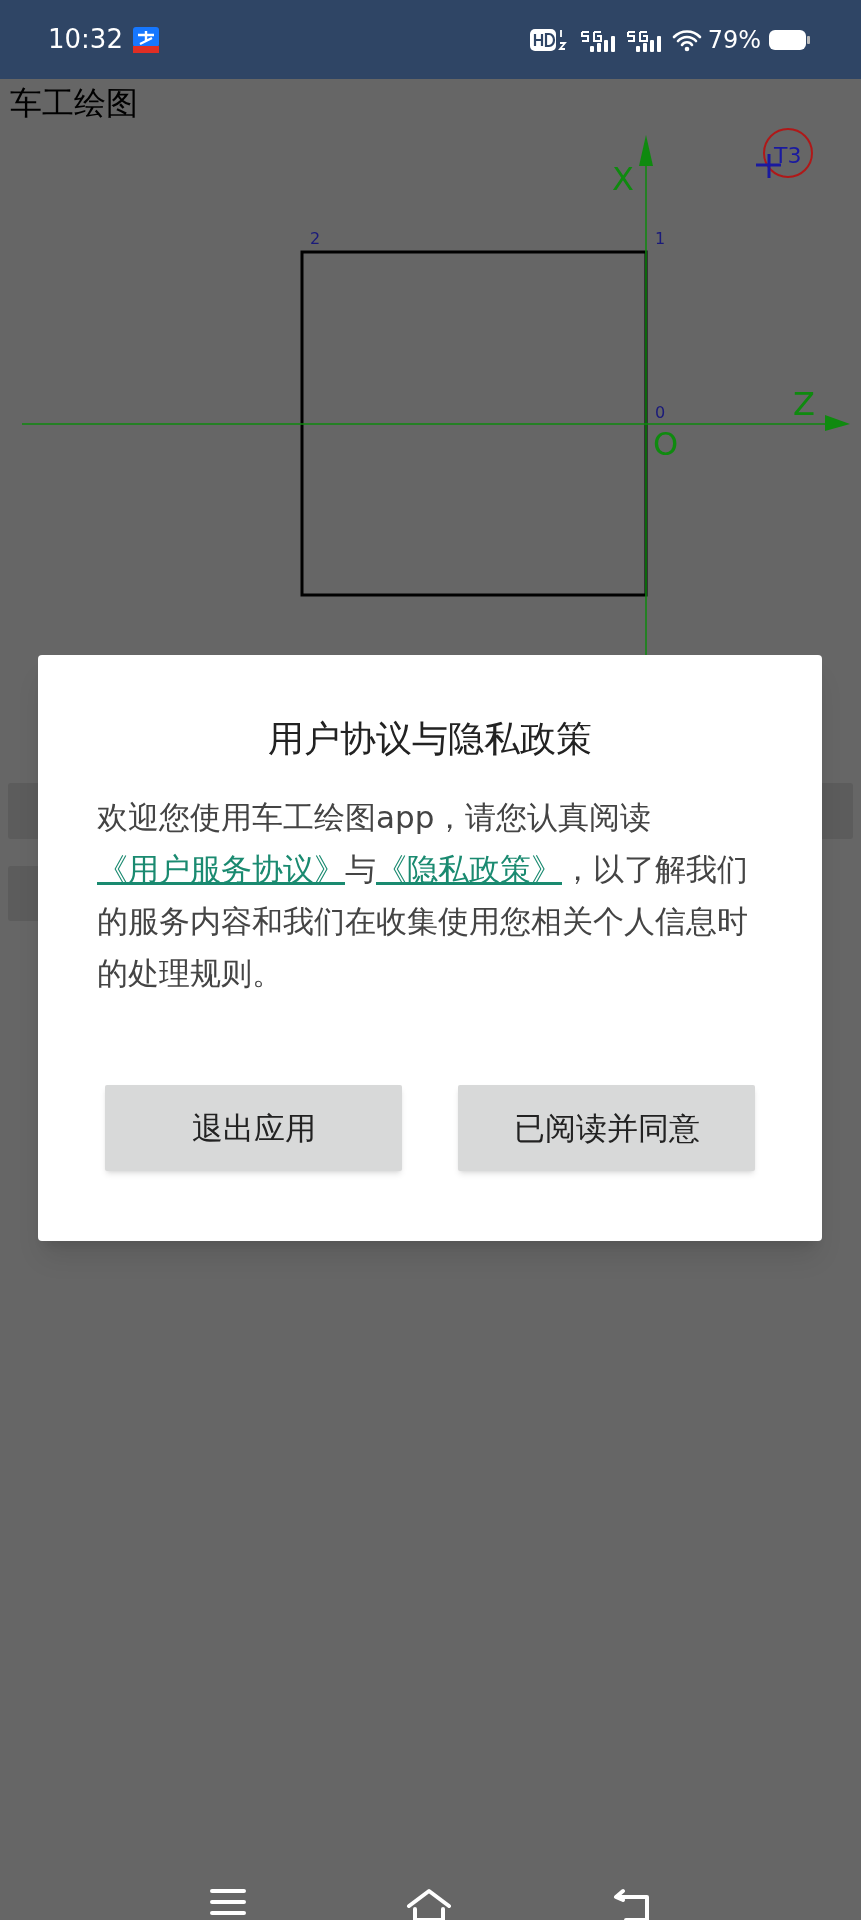 The height and width of the screenshot is (1920, 861). Describe the element at coordinates (660, 238) in the screenshot. I see `point-label: 1` at that location.